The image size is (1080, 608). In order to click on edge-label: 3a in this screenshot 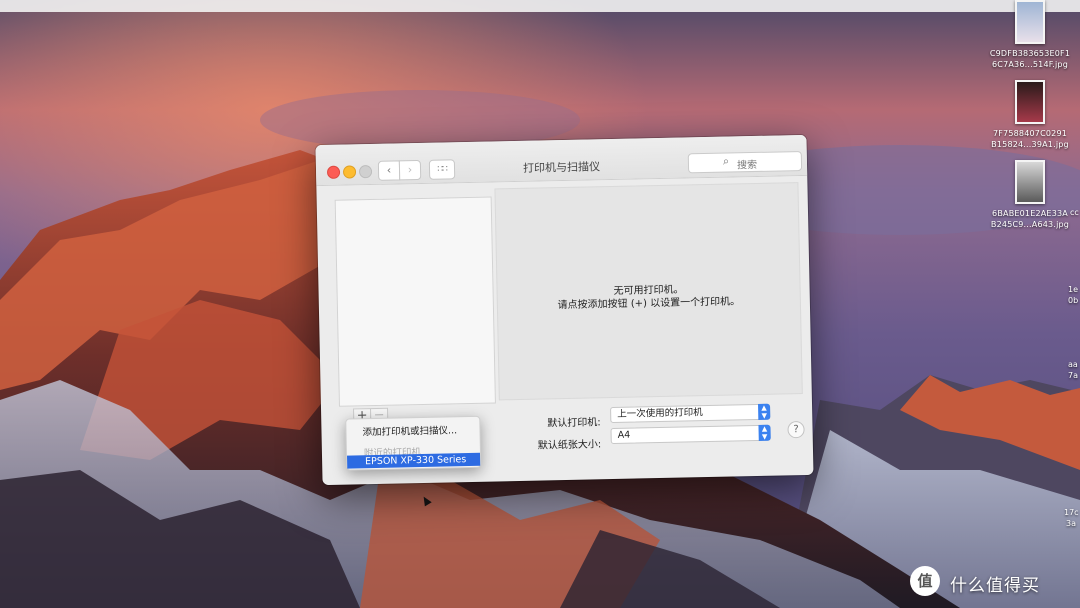, I will do `click(1071, 523)`.